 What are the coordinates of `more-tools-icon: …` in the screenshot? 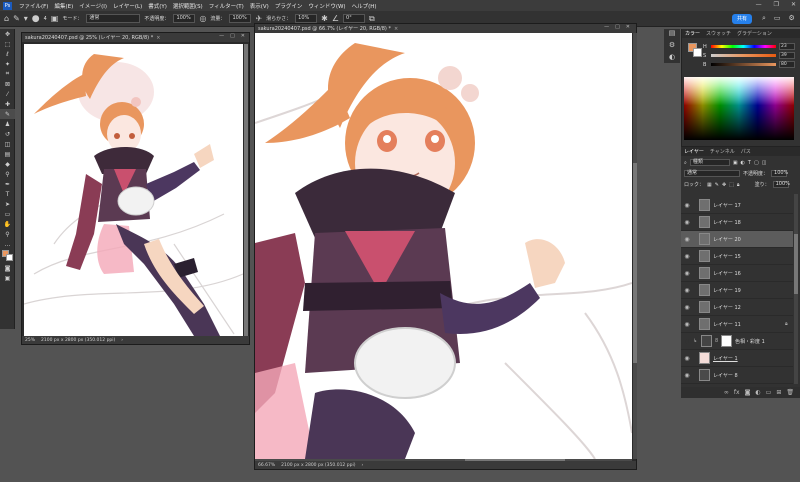 It's located at (7, 244).